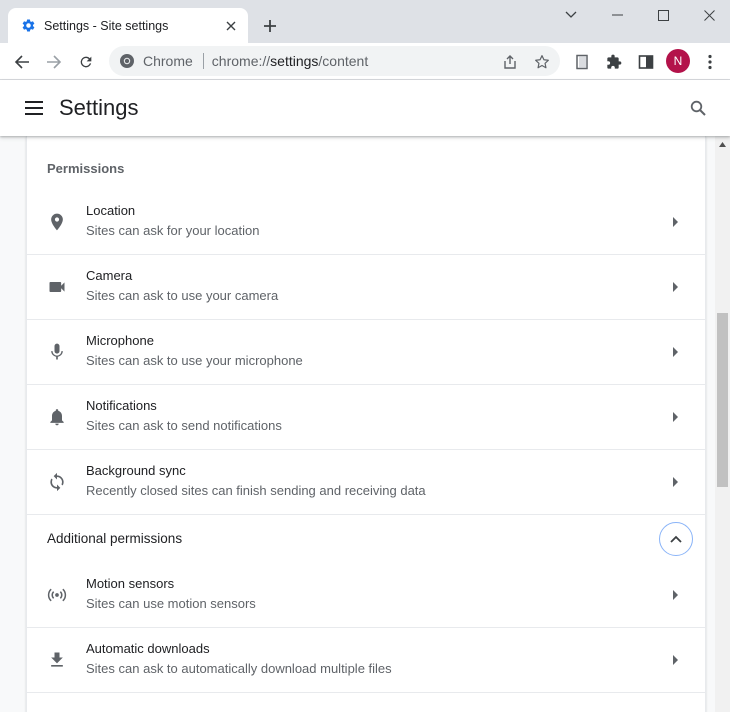 The width and height of the screenshot is (730, 712). What do you see at coordinates (86, 168) in the screenshot?
I see `permissions-heading: Permissions` at bounding box center [86, 168].